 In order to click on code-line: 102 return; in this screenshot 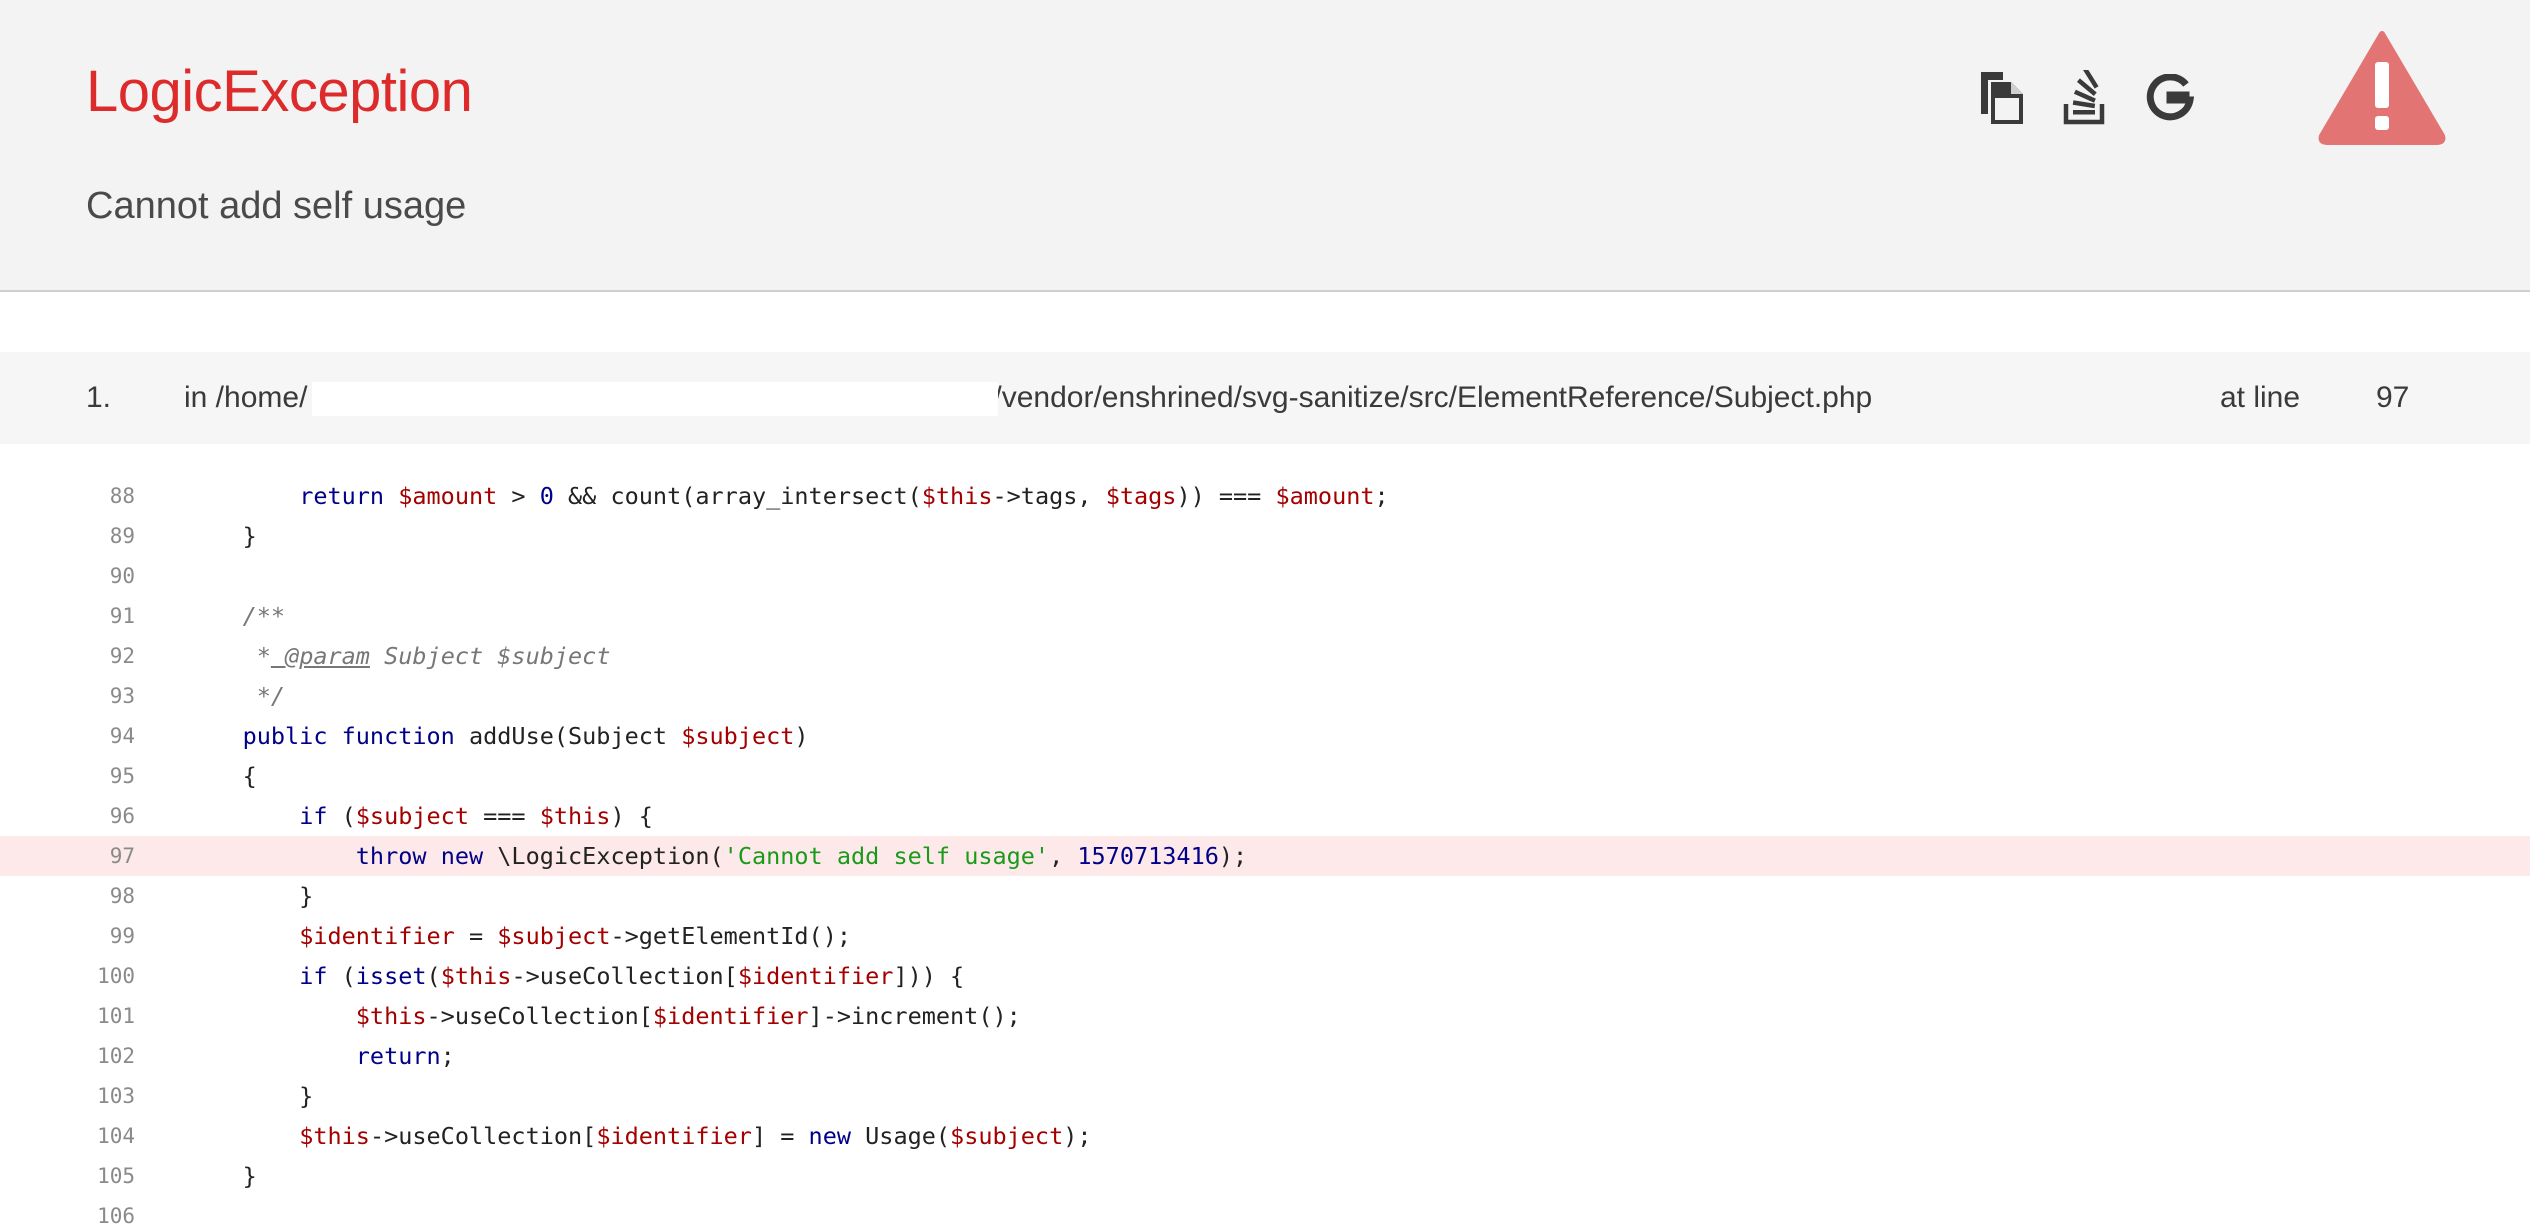, I will do `click(1265, 1056)`.